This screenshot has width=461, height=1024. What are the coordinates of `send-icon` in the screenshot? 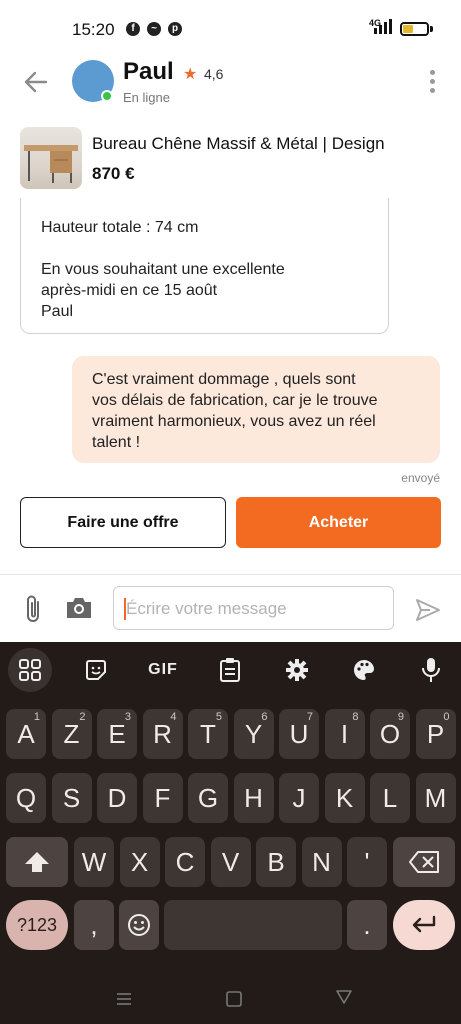 It's located at (428, 610).